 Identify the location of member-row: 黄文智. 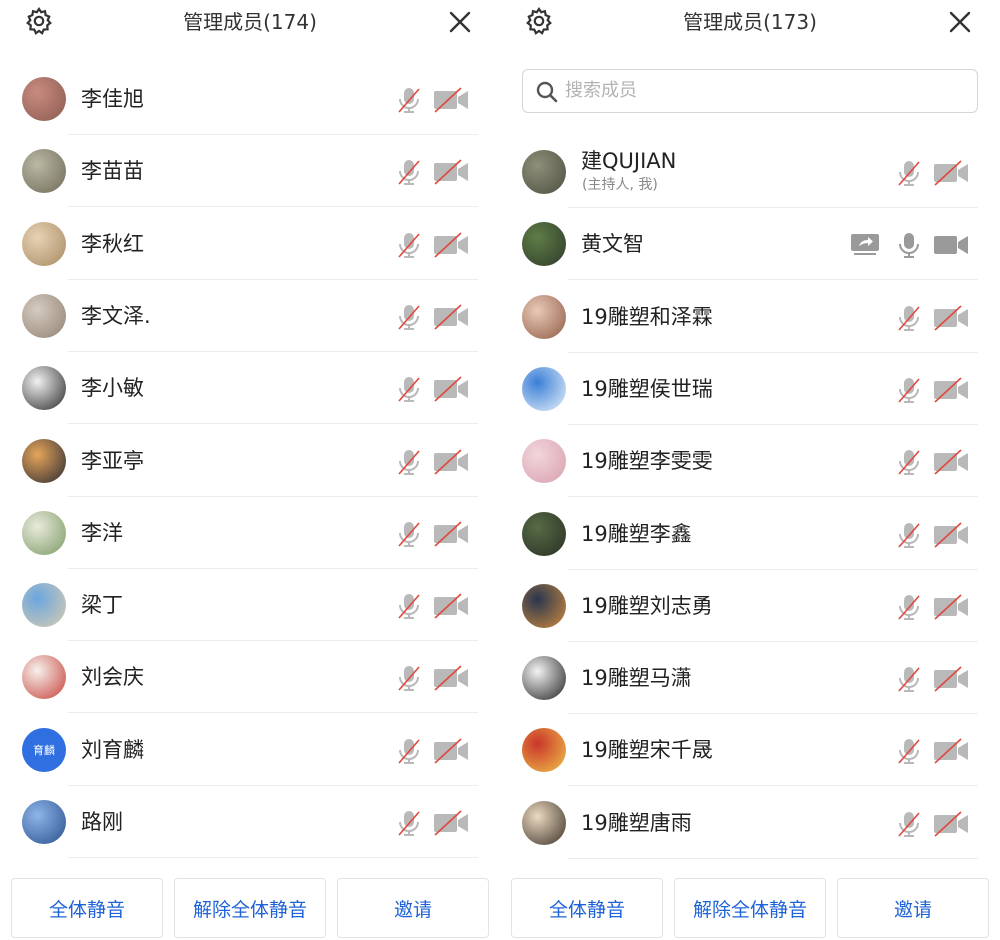
(750, 244).